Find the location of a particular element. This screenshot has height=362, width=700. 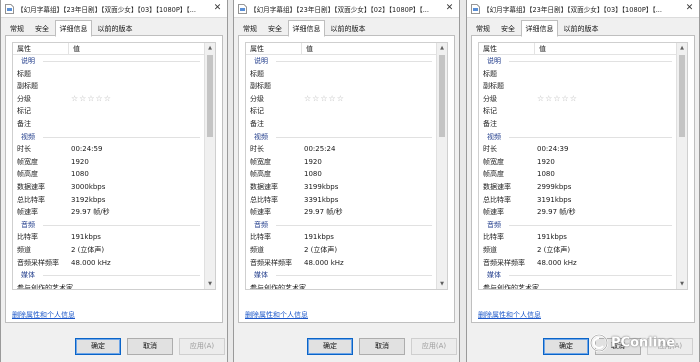

property-row: 总比特率 3391kbps is located at coordinates (341, 200).